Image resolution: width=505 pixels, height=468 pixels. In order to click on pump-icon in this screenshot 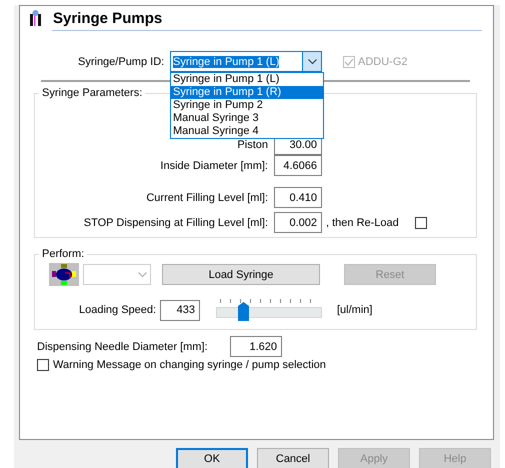, I will do `click(35, 18)`.